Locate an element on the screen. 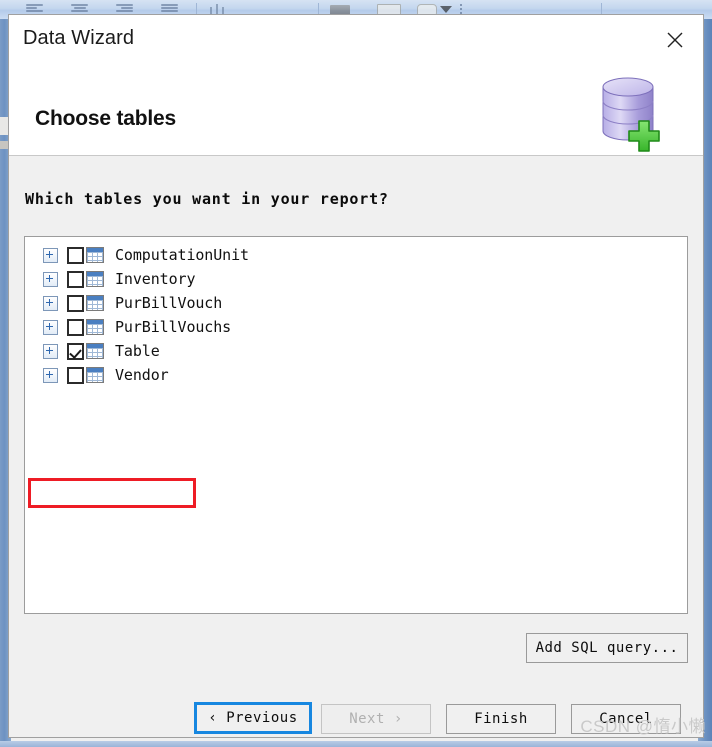 The width and height of the screenshot is (712, 747). dropdown-caret-icon is located at coordinates (446, 9).